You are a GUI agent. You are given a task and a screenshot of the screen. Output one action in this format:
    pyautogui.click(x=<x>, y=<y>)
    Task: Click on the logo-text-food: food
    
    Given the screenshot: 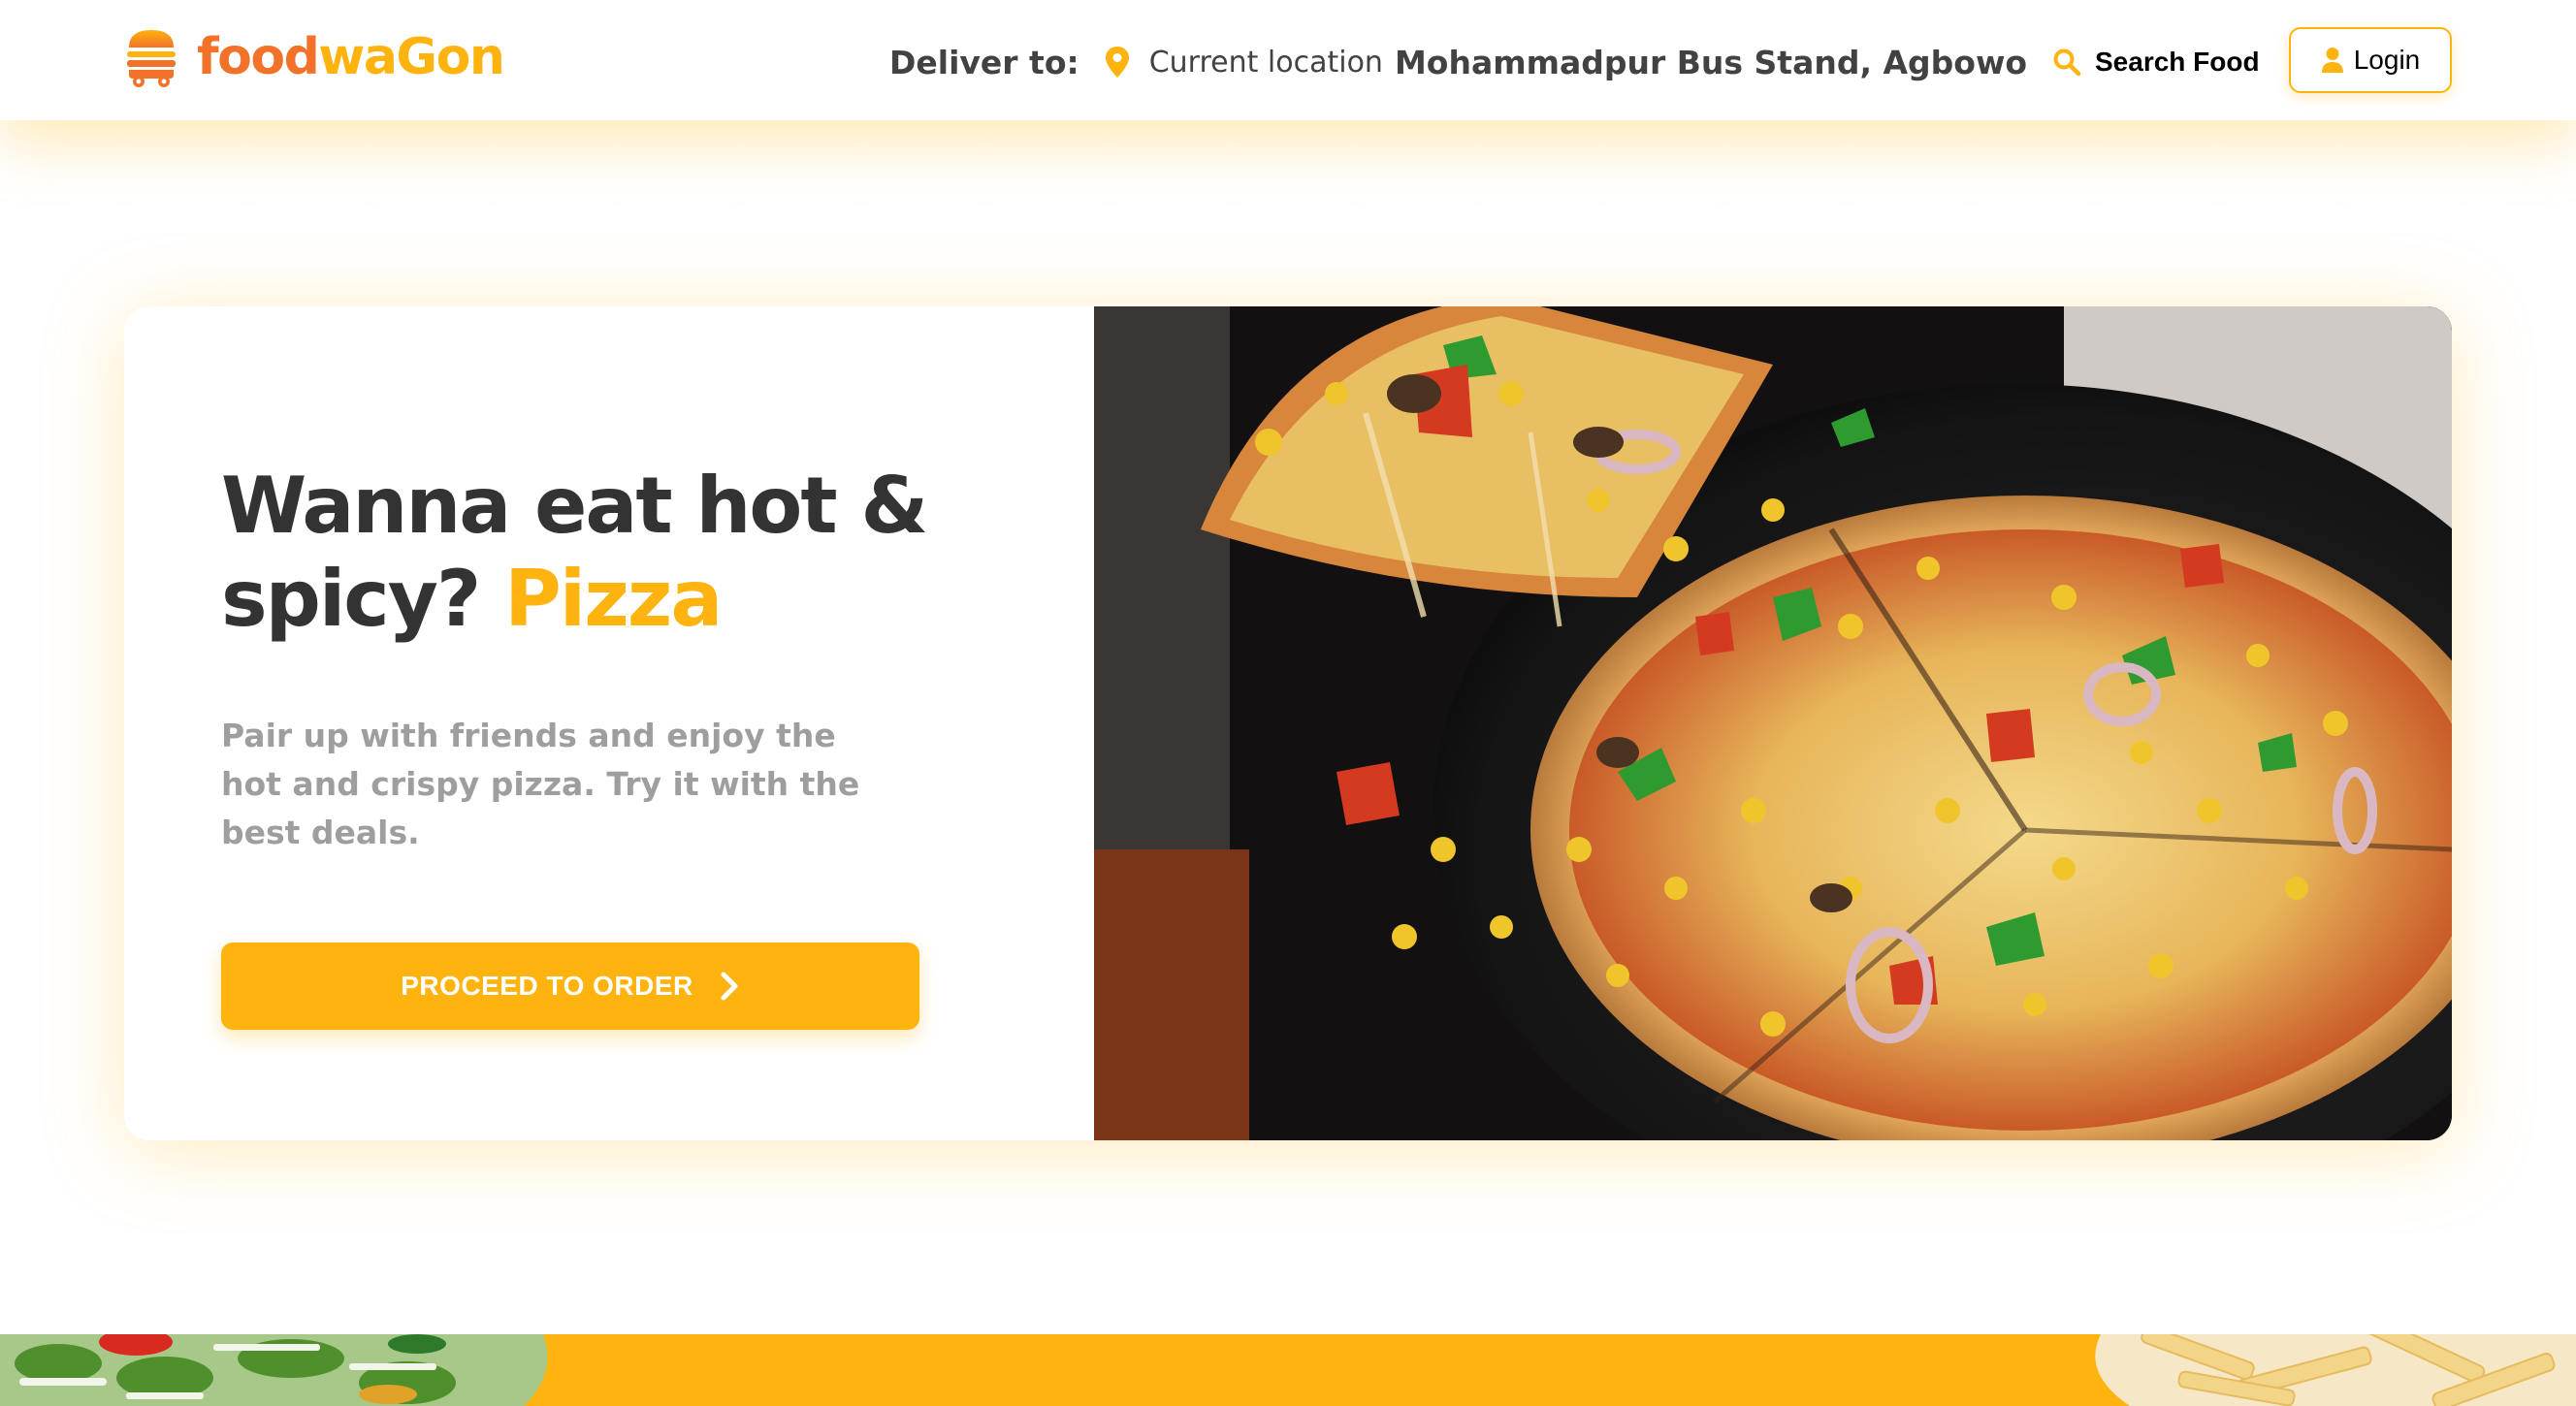 What is the action you would take?
    pyautogui.click(x=258, y=57)
    